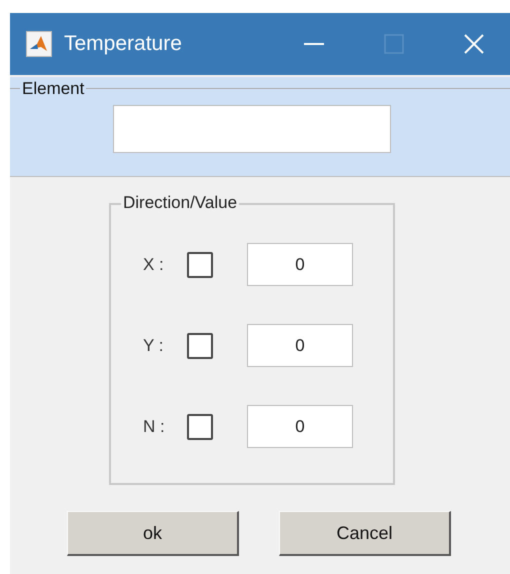 This screenshot has width=510, height=574. I want to click on axis-label: Y :, so click(153, 345).